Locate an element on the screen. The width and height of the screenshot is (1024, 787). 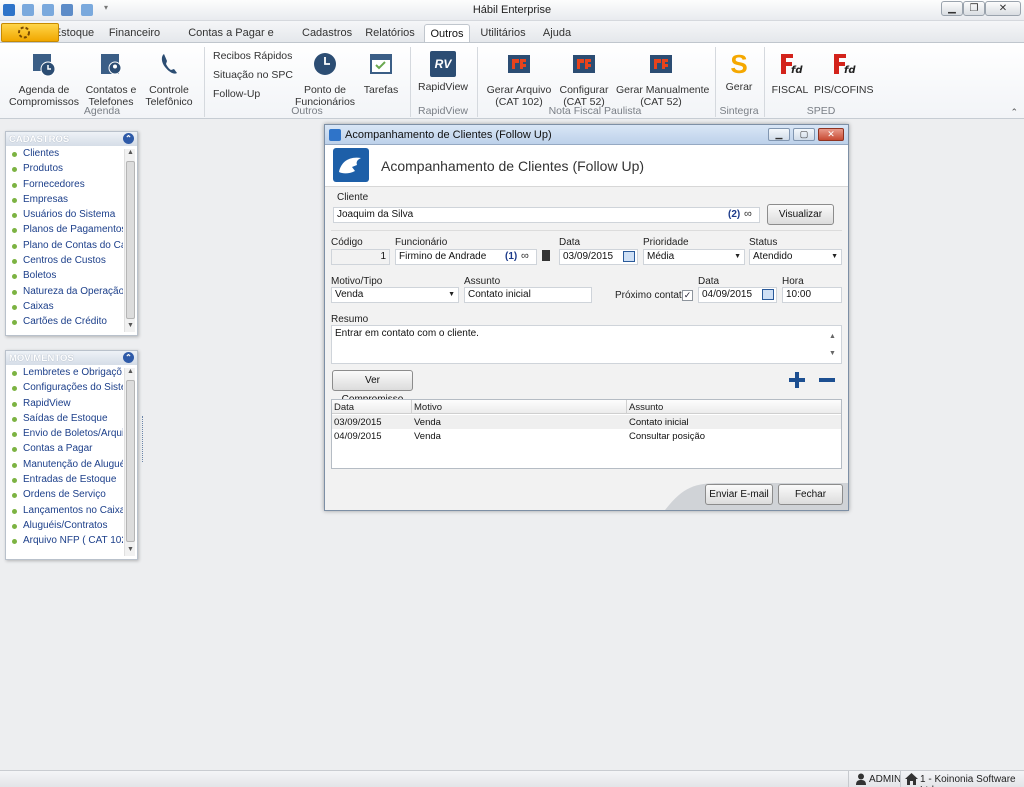
maximize-button: ❐ is located at coordinates (974, 8).